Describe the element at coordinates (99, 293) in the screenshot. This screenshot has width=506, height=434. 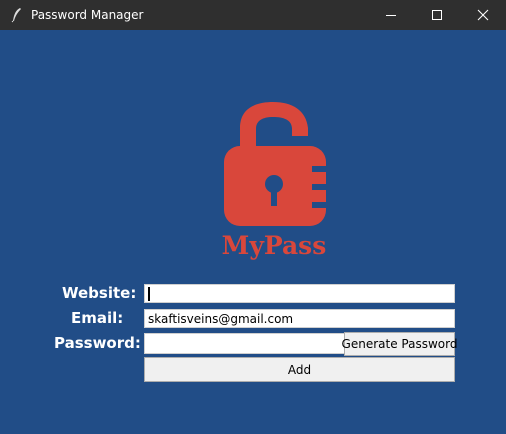
I see `website-label: Website:` at that location.